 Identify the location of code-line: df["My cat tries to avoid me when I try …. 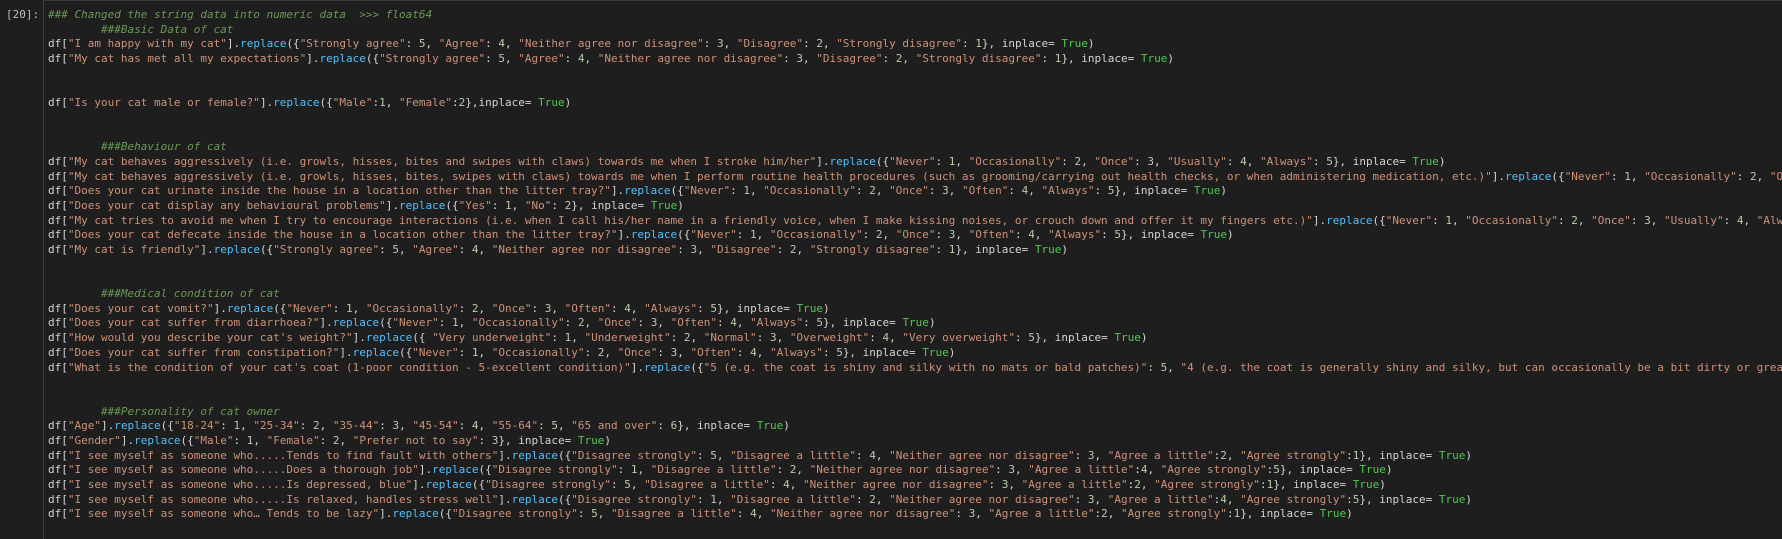
(915, 221).